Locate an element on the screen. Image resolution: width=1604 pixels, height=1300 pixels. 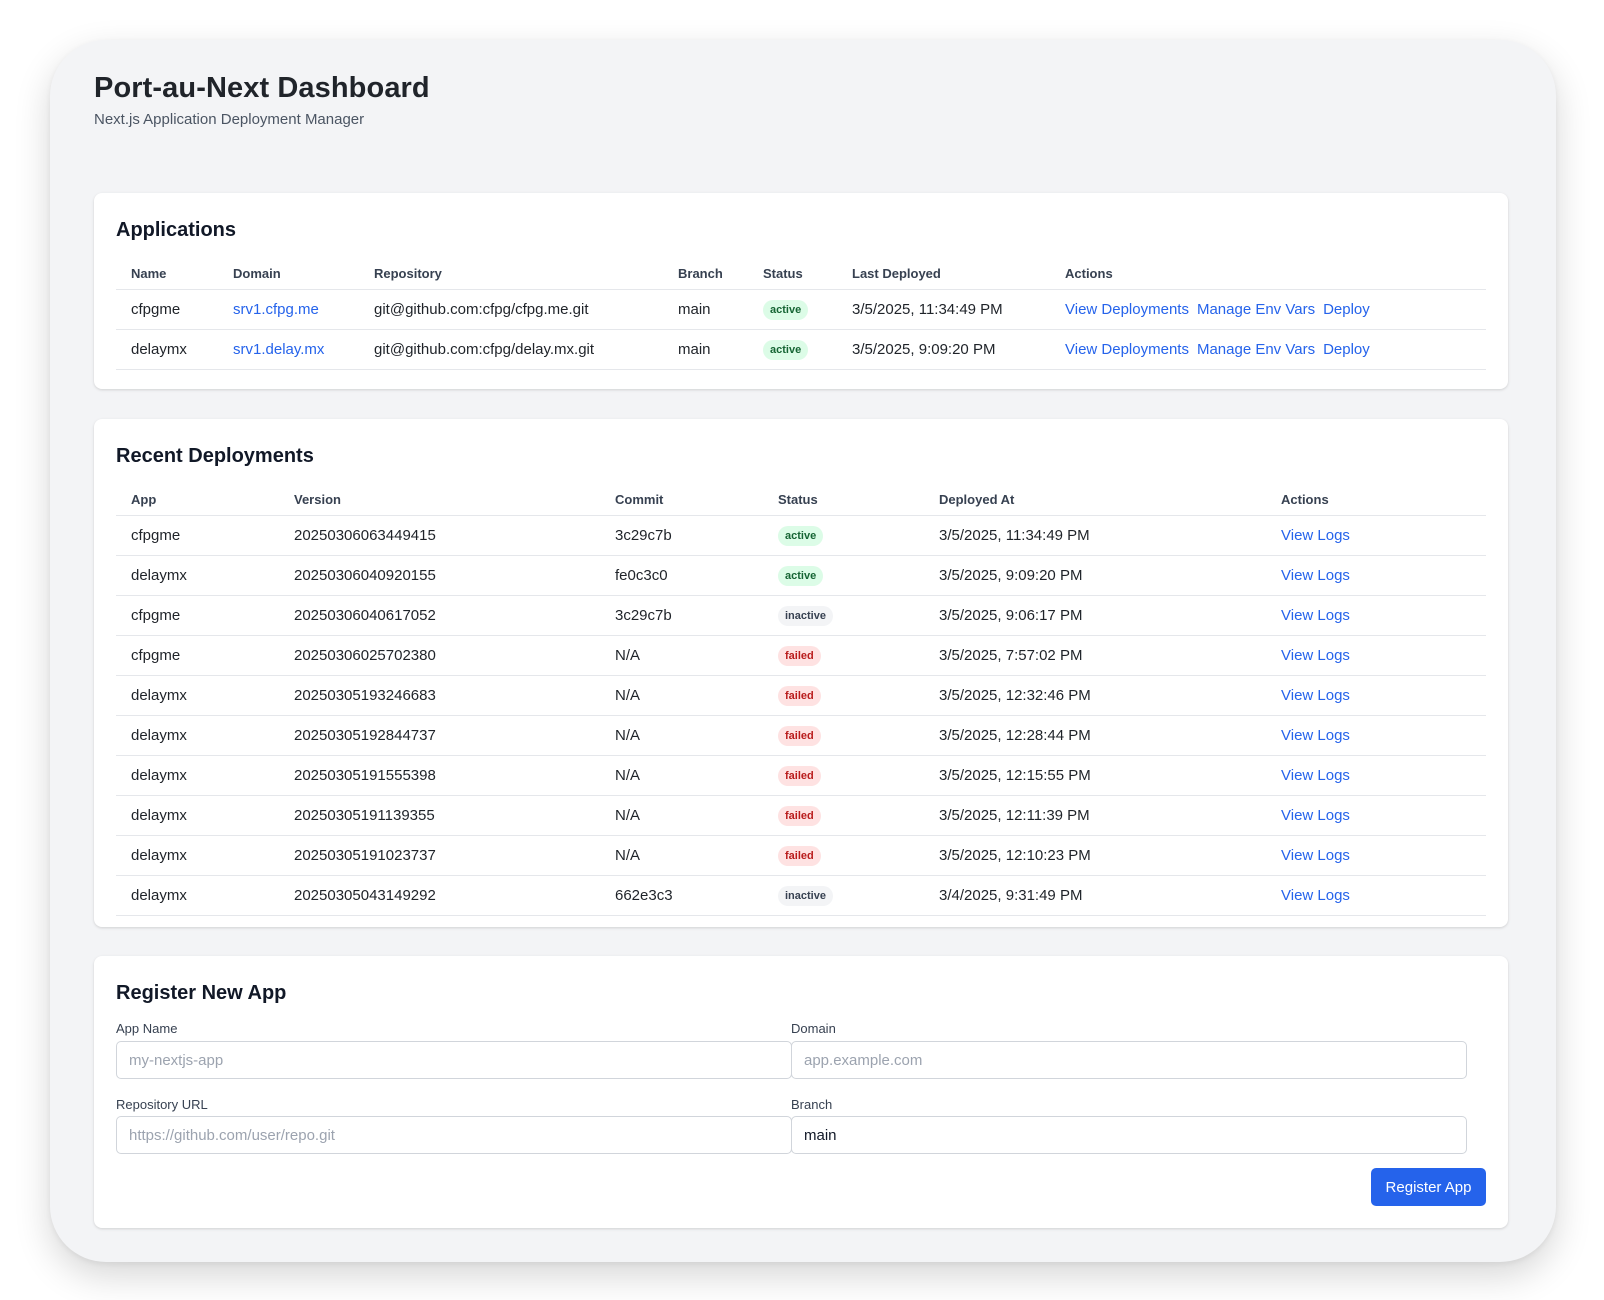
applications-title: Applications is located at coordinates (176, 230).